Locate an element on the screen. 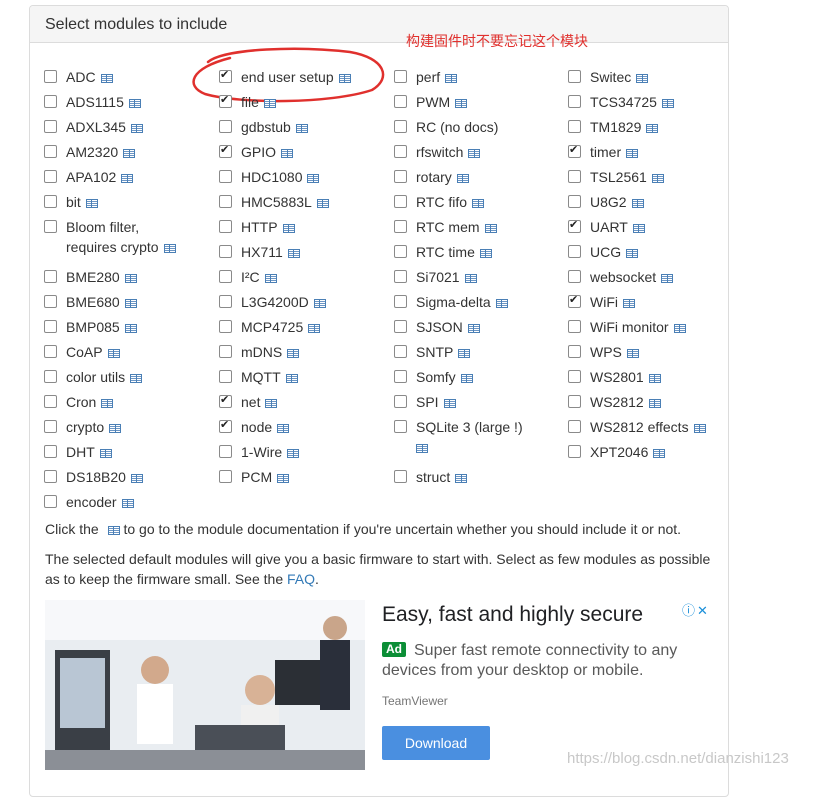  module-4-9: websocket is located at coordinates (621, 277).